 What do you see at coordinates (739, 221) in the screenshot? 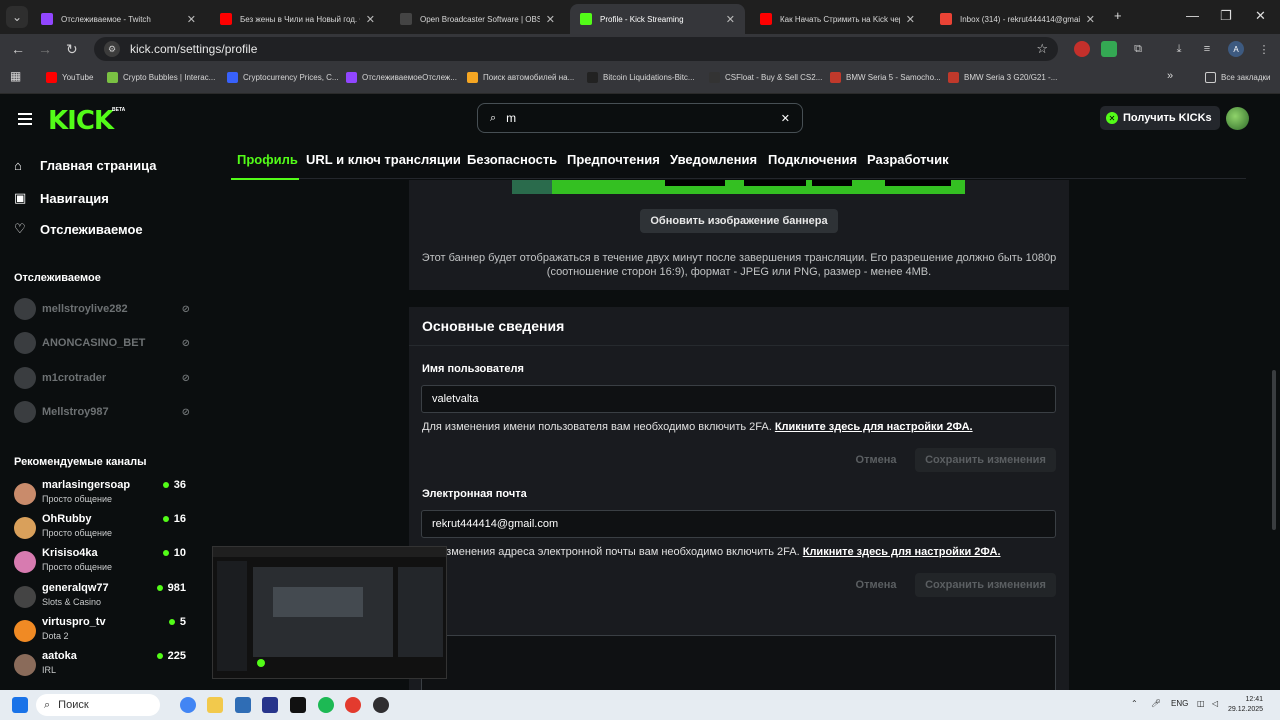
I see `update-banner-button: Обновить изображение баннера` at bounding box center [739, 221].